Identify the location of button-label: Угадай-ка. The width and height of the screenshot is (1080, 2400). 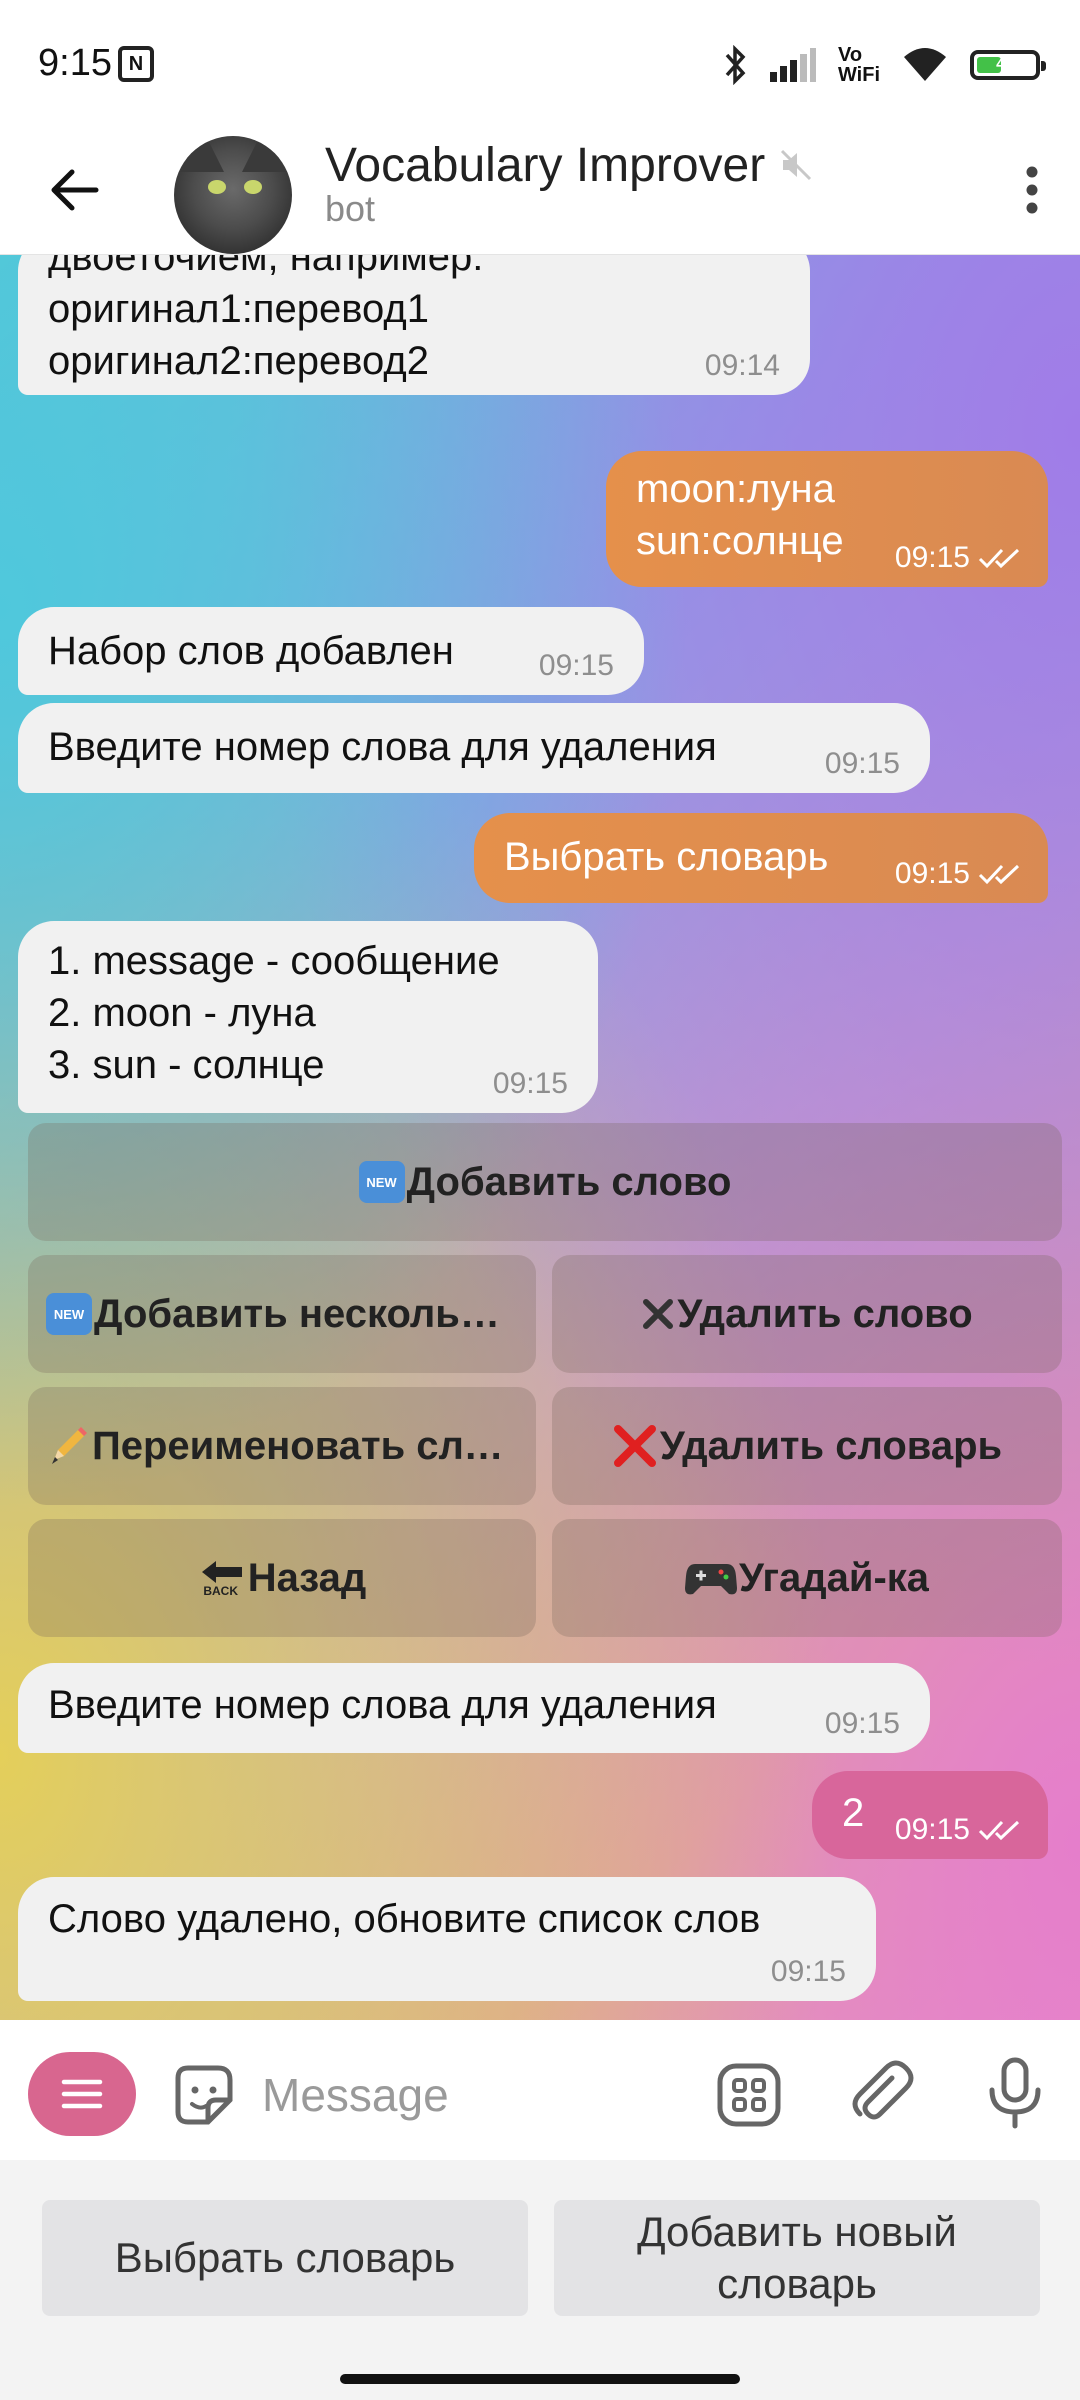
(834, 1577).